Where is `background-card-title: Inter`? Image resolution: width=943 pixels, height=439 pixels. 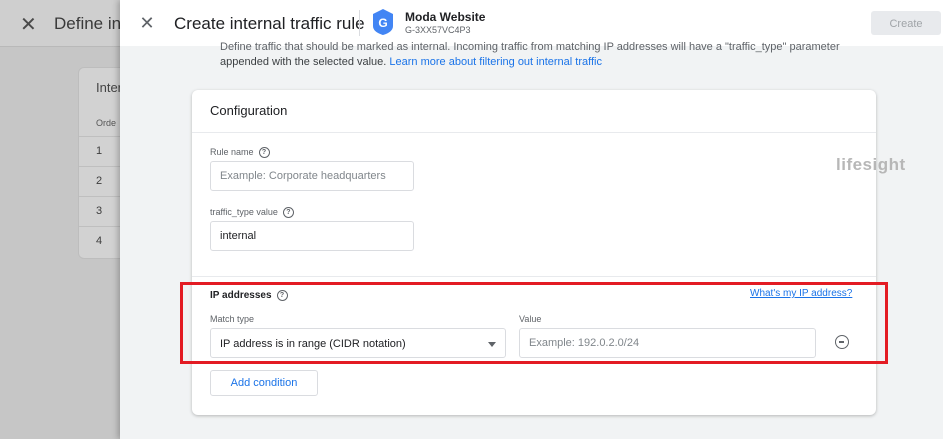
background-card-title: Inter is located at coordinates (109, 87).